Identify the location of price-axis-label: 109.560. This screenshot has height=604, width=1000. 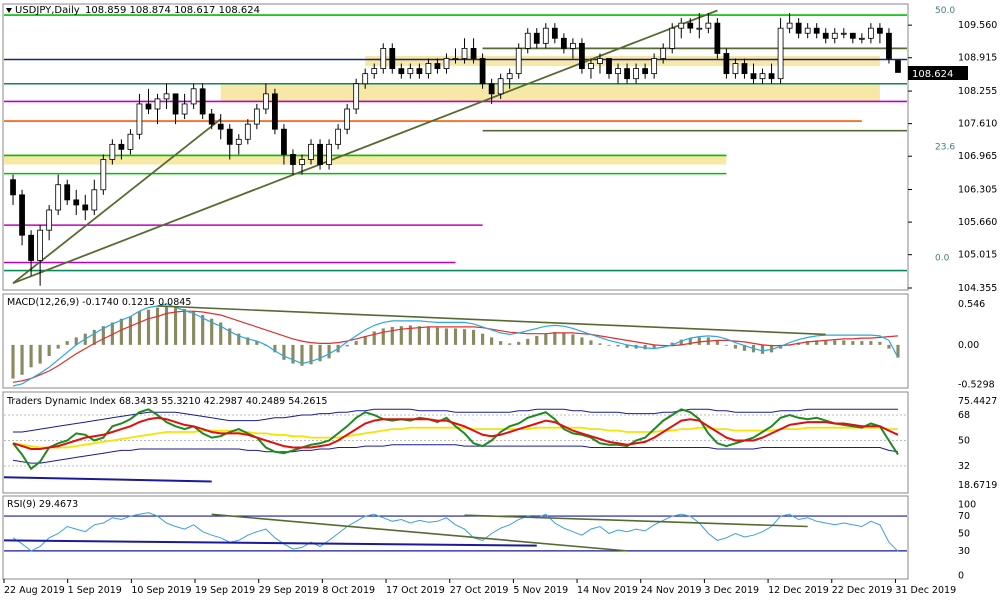
(977, 25).